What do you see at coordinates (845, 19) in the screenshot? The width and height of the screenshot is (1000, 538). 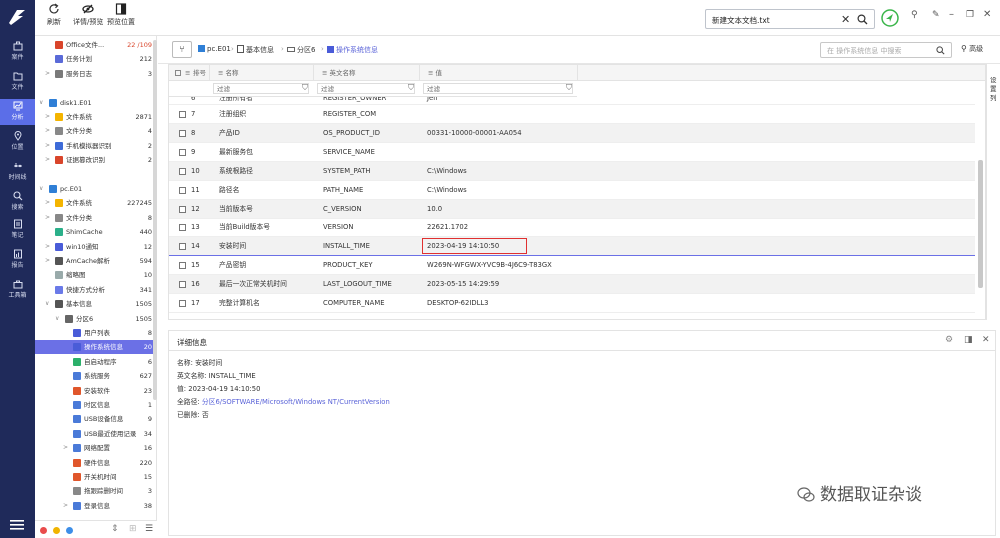 I see `clear-icon: ✕` at bounding box center [845, 19].